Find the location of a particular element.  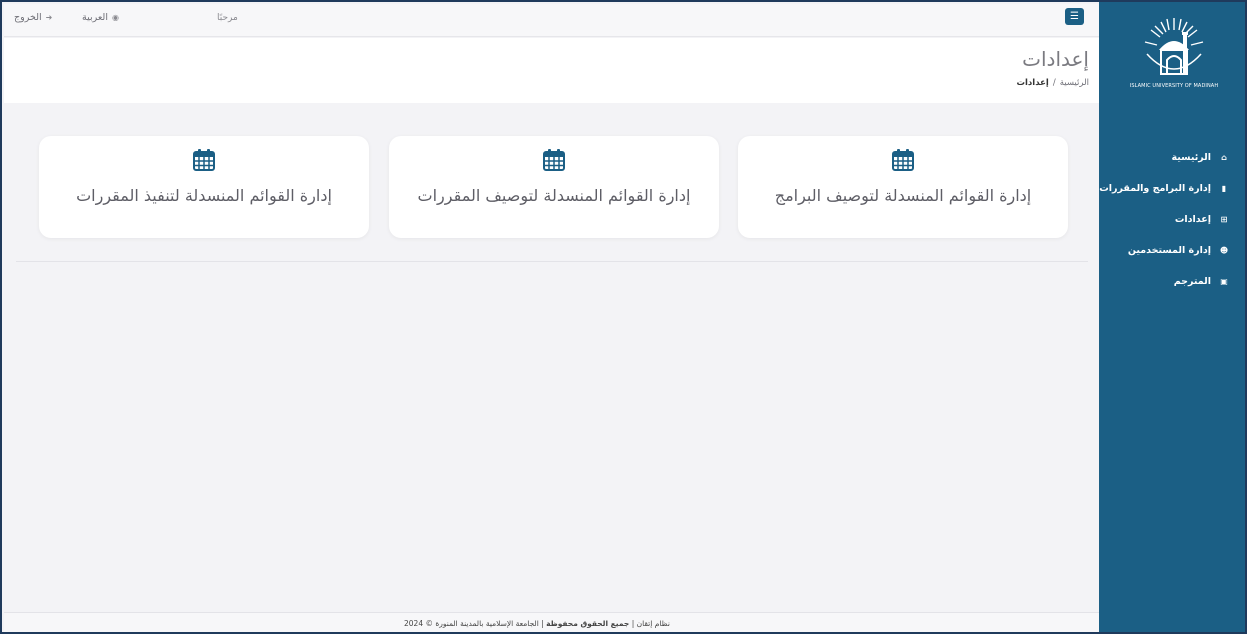

university-emblem is located at coordinates (1174, 46).